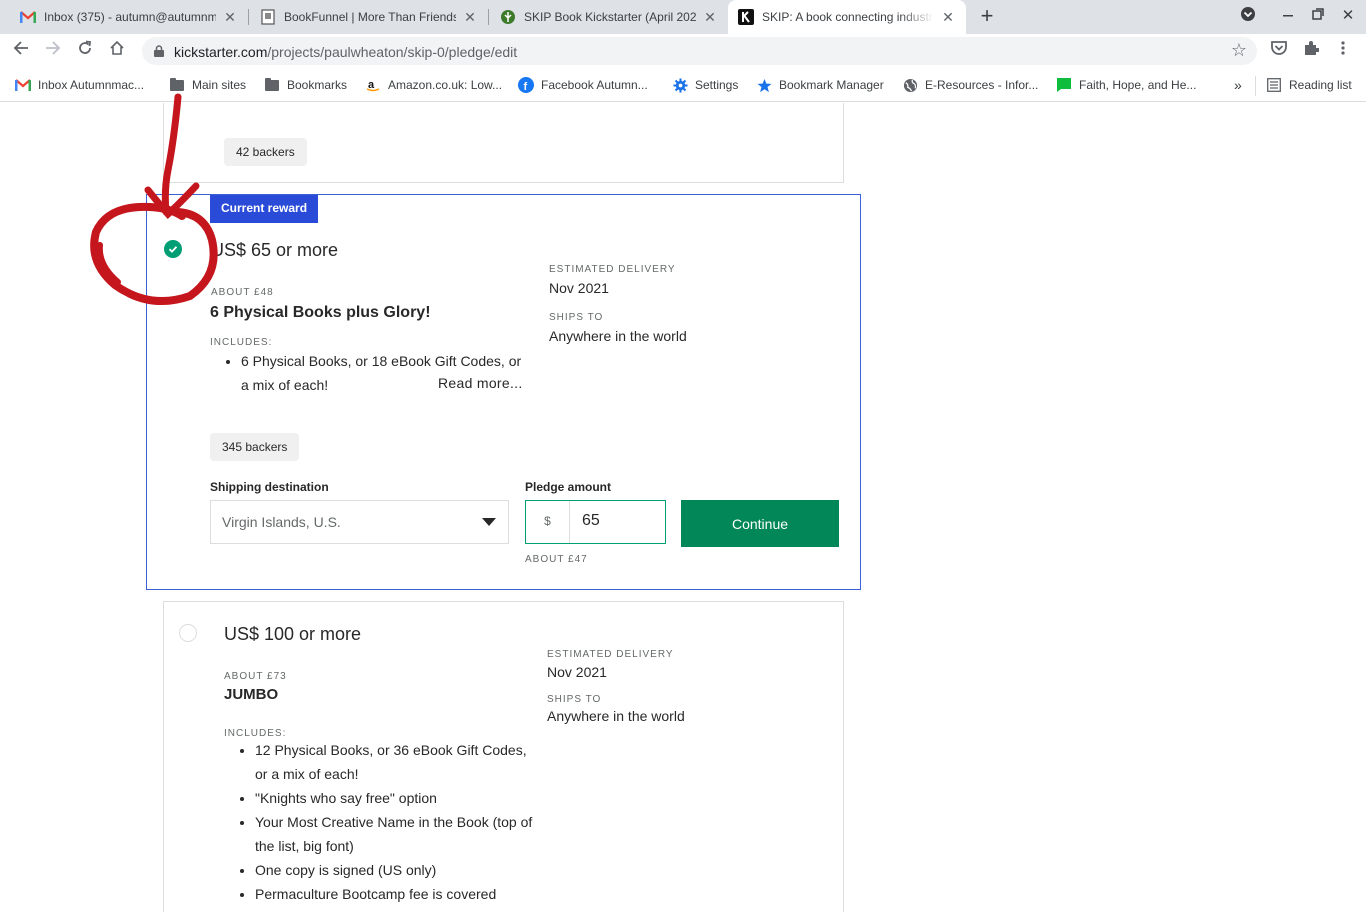  What do you see at coordinates (394, 870) in the screenshot?
I see `include-item: One copy is signed (US only)` at bounding box center [394, 870].